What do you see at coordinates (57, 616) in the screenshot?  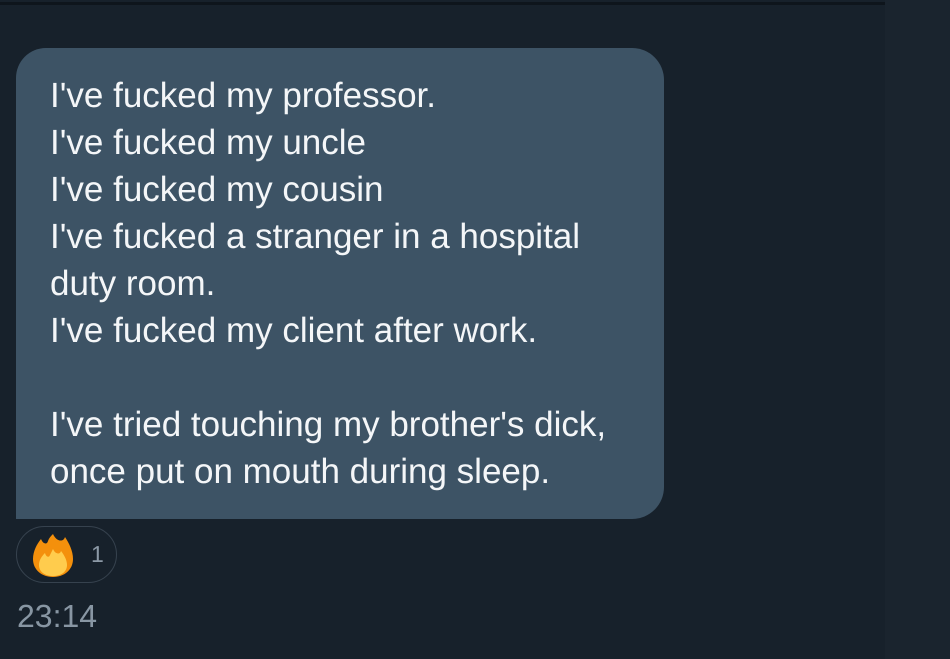 I see `message-time: 23:14` at bounding box center [57, 616].